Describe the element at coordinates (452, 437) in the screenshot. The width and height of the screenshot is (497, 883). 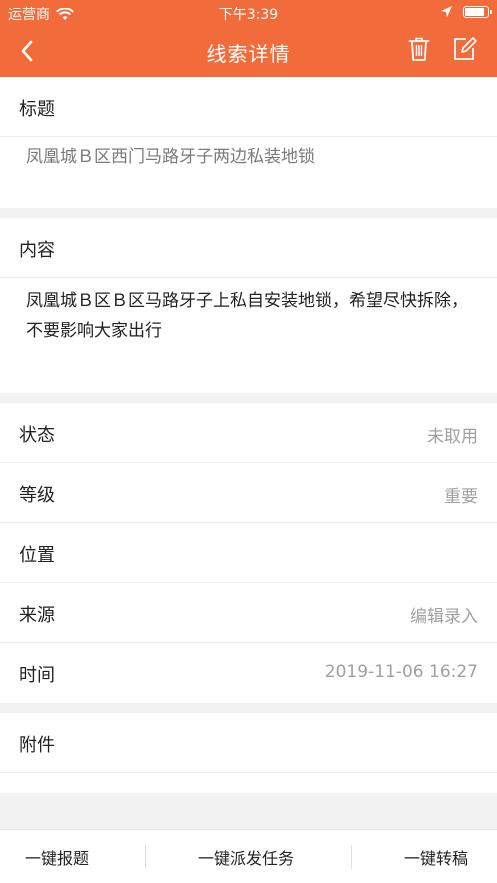
I see `status-value: 未取用` at that location.